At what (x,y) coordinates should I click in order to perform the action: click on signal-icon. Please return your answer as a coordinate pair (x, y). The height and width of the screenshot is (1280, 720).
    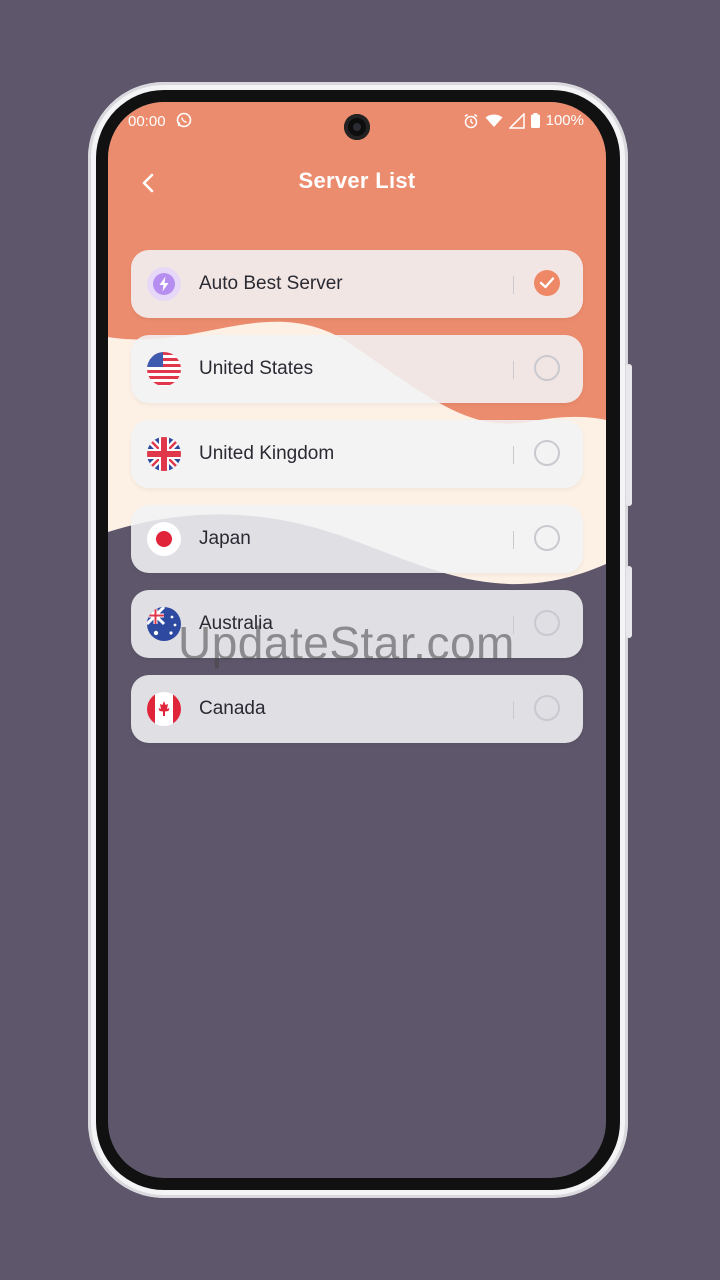
    Looking at the image, I should click on (516, 120).